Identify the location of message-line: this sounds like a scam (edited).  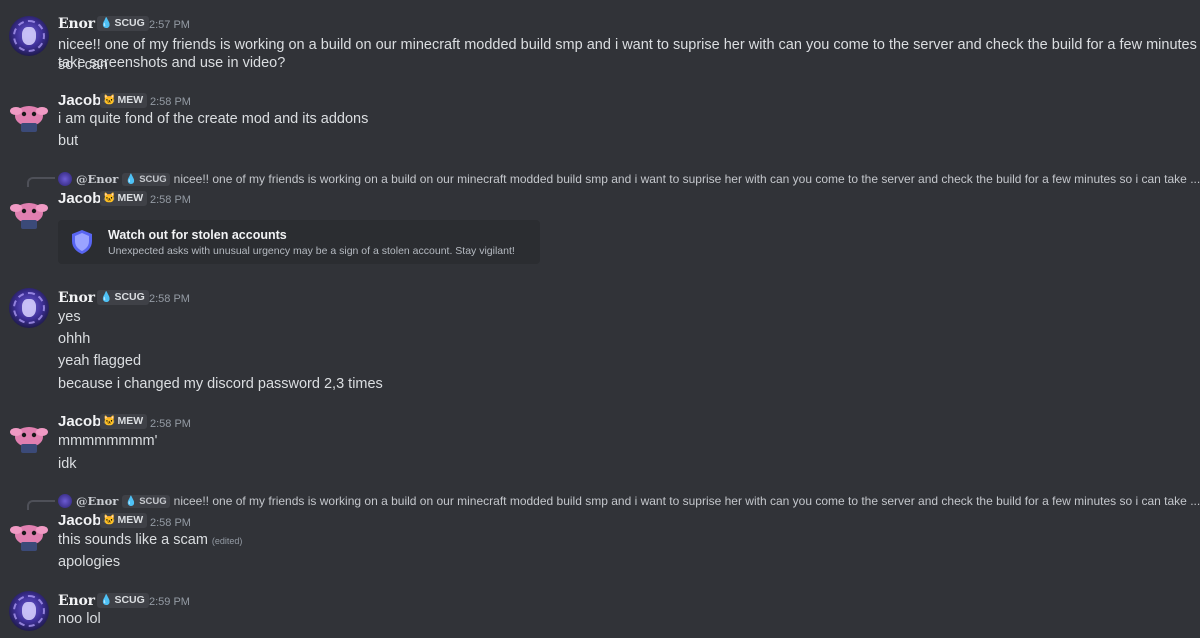
(150, 540).